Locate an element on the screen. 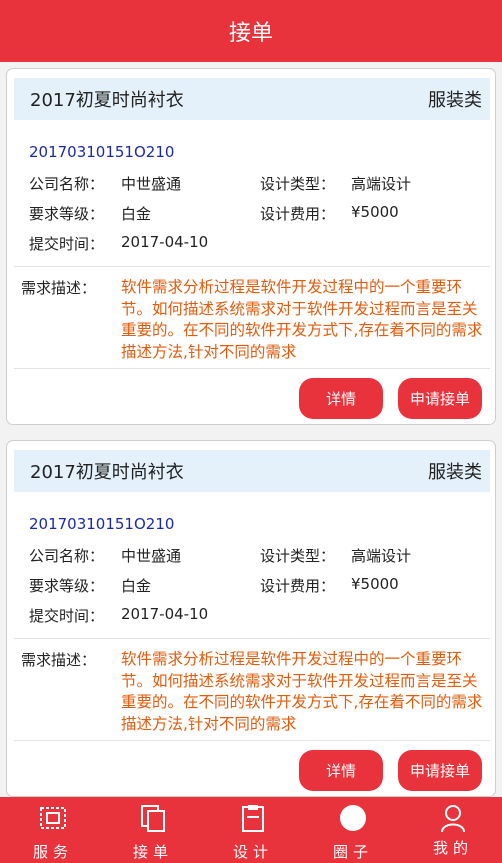 This screenshot has width=502, height=863. tab-design: 设计 is located at coordinates (253, 830).